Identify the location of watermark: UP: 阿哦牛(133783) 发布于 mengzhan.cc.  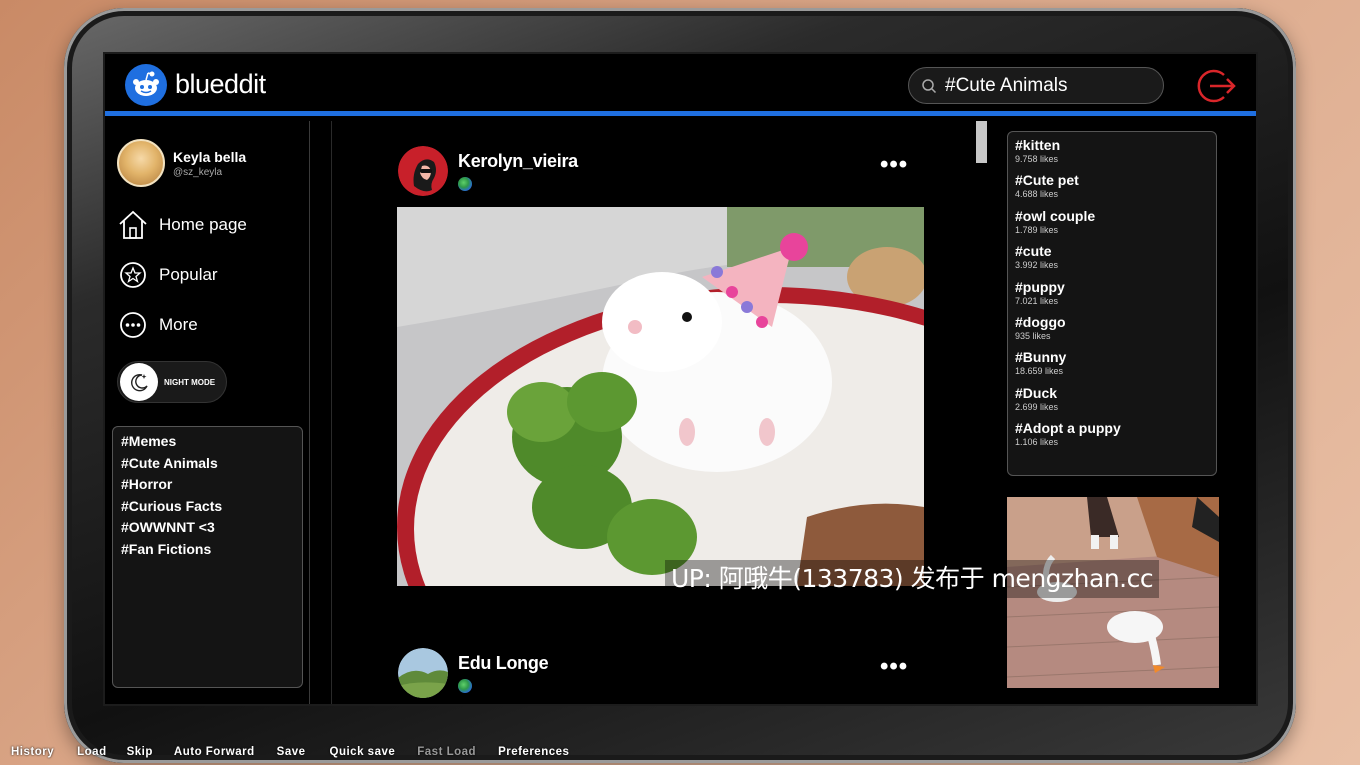
(912, 579).